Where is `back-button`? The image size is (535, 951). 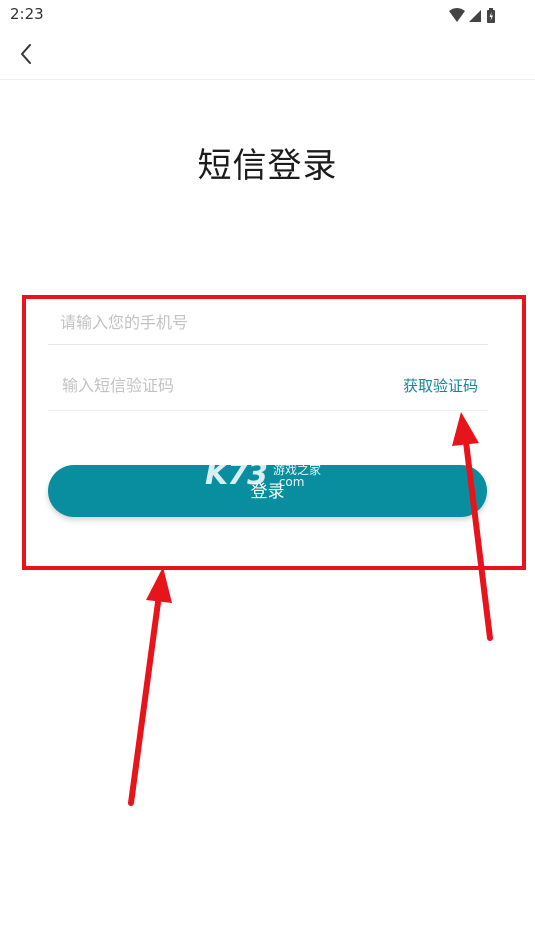
back-button is located at coordinates (26, 54).